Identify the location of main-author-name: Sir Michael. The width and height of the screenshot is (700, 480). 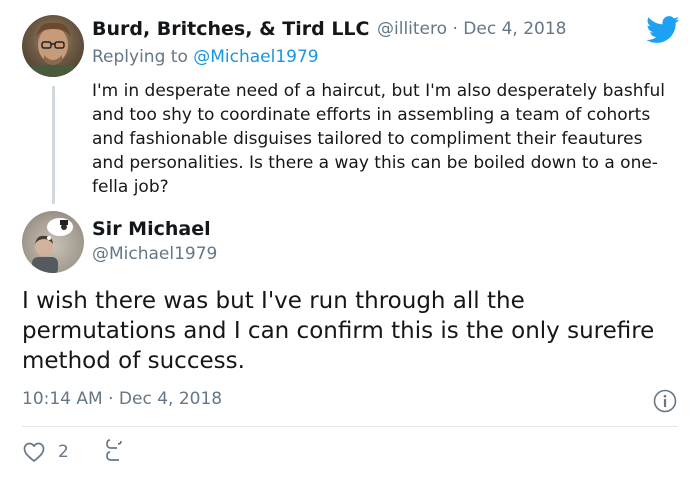
(151, 229).